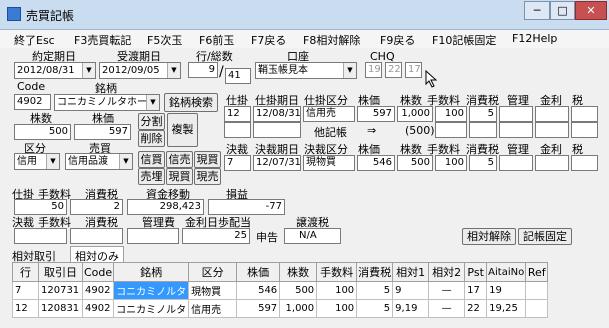  I want to click on cell-qty: 1,000, so click(298, 308).